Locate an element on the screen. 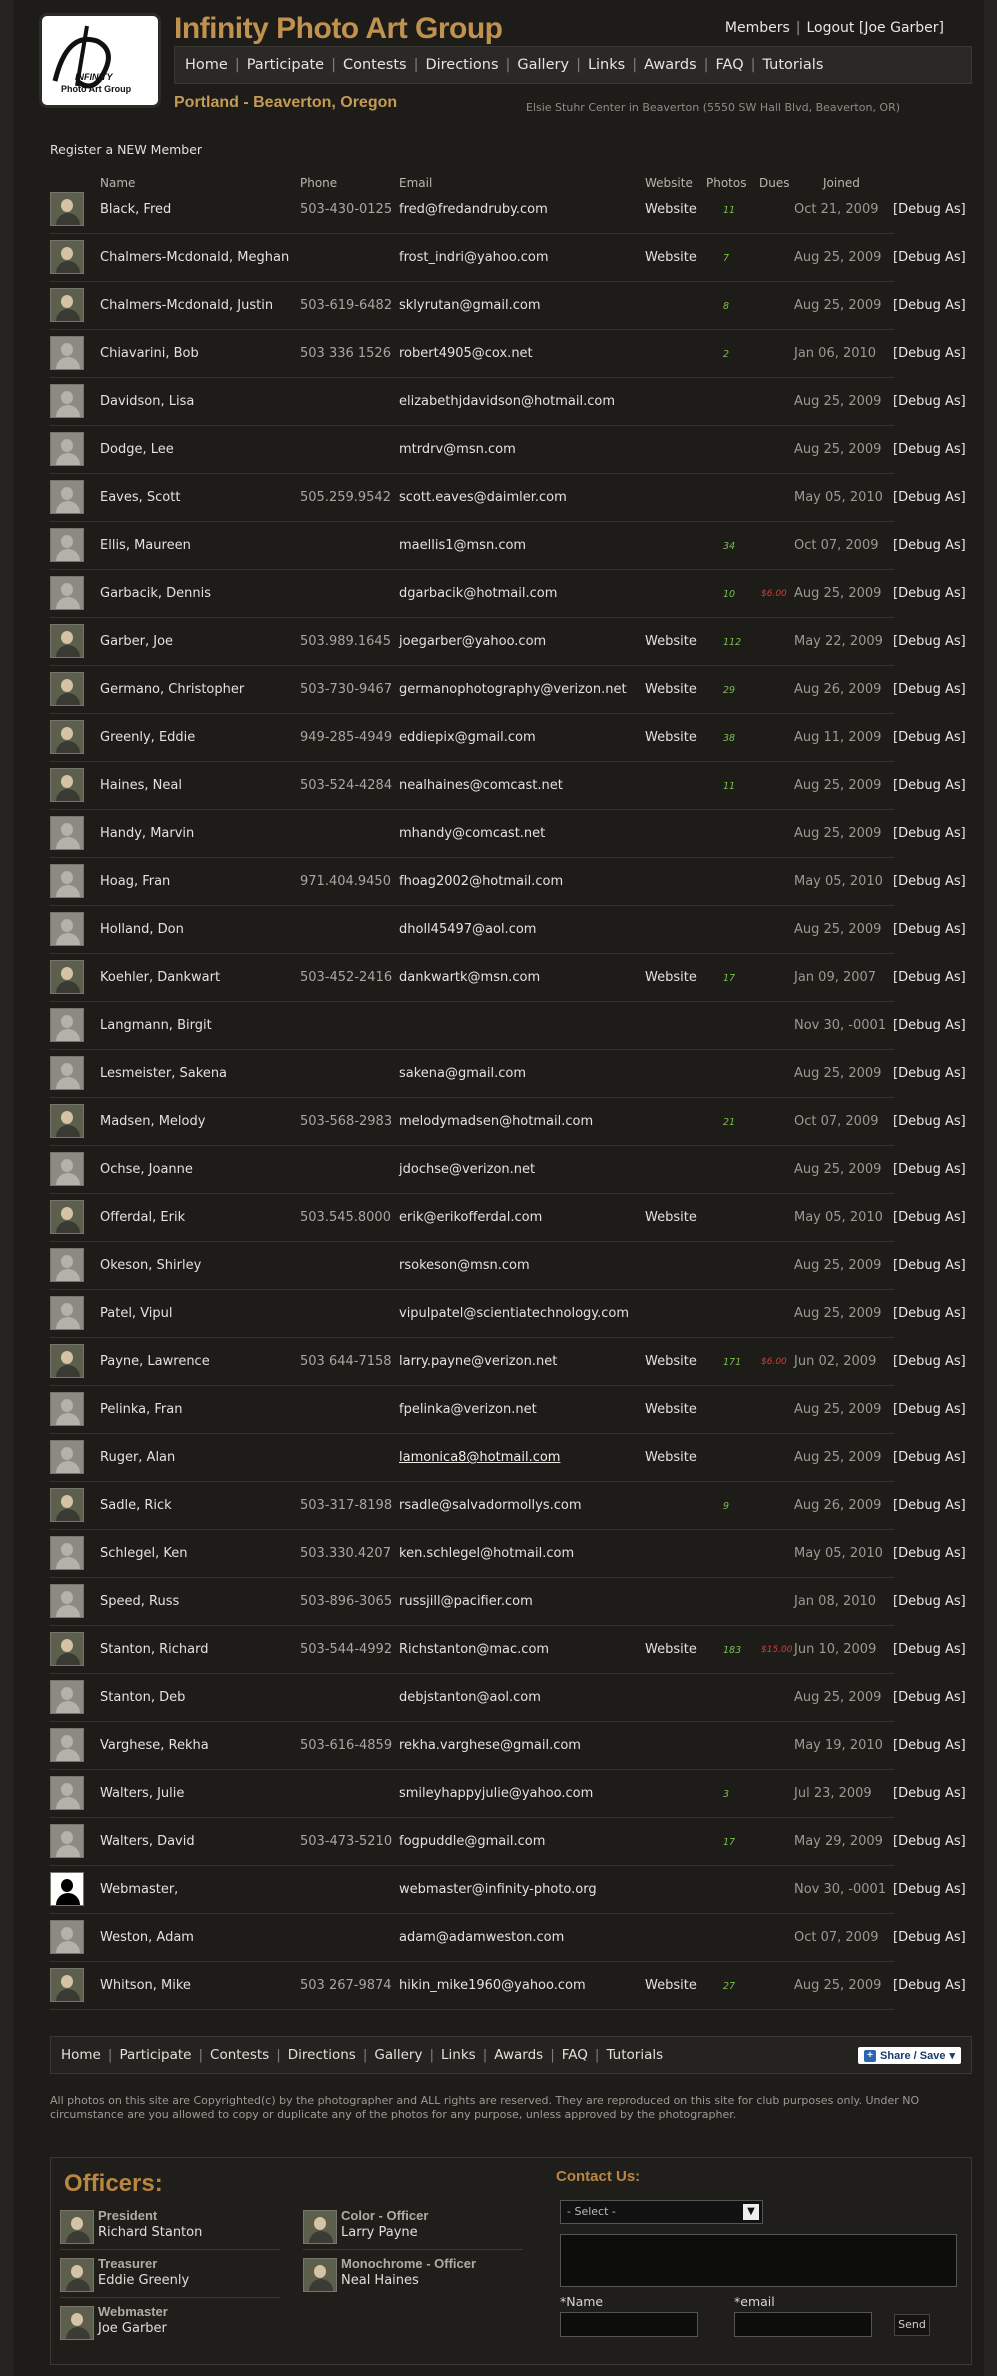 The height and width of the screenshot is (2376, 997). member-email: webmaster@infinity-photo.org is located at coordinates (498, 1889).